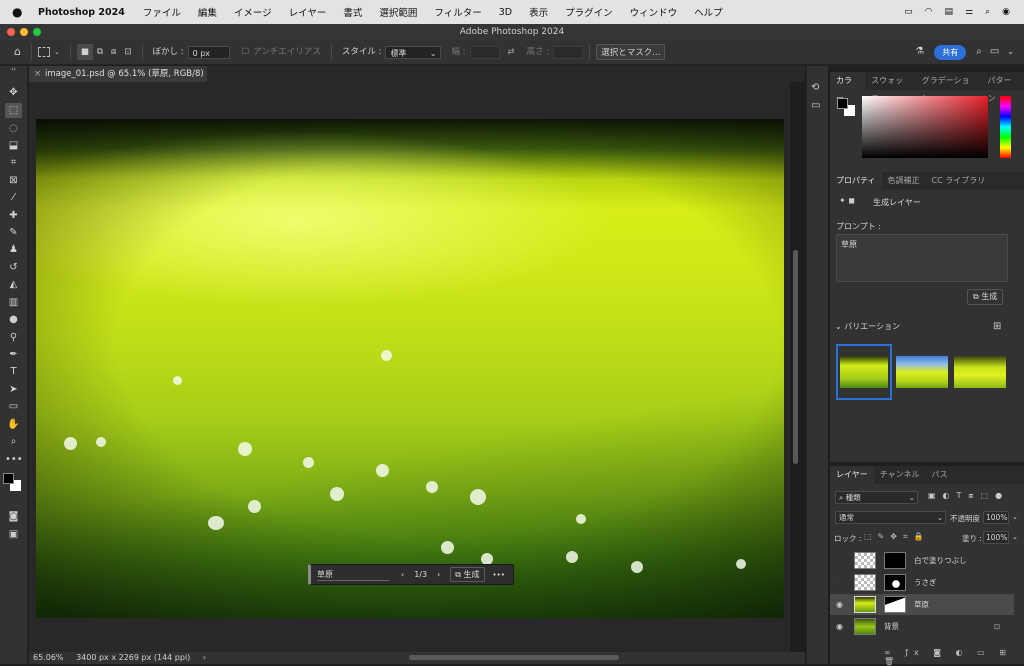 This screenshot has height=666, width=1024. What do you see at coordinates (969, 12) in the screenshot?
I see `control-center-icon: ⚌` at bounding box center [969, 12].